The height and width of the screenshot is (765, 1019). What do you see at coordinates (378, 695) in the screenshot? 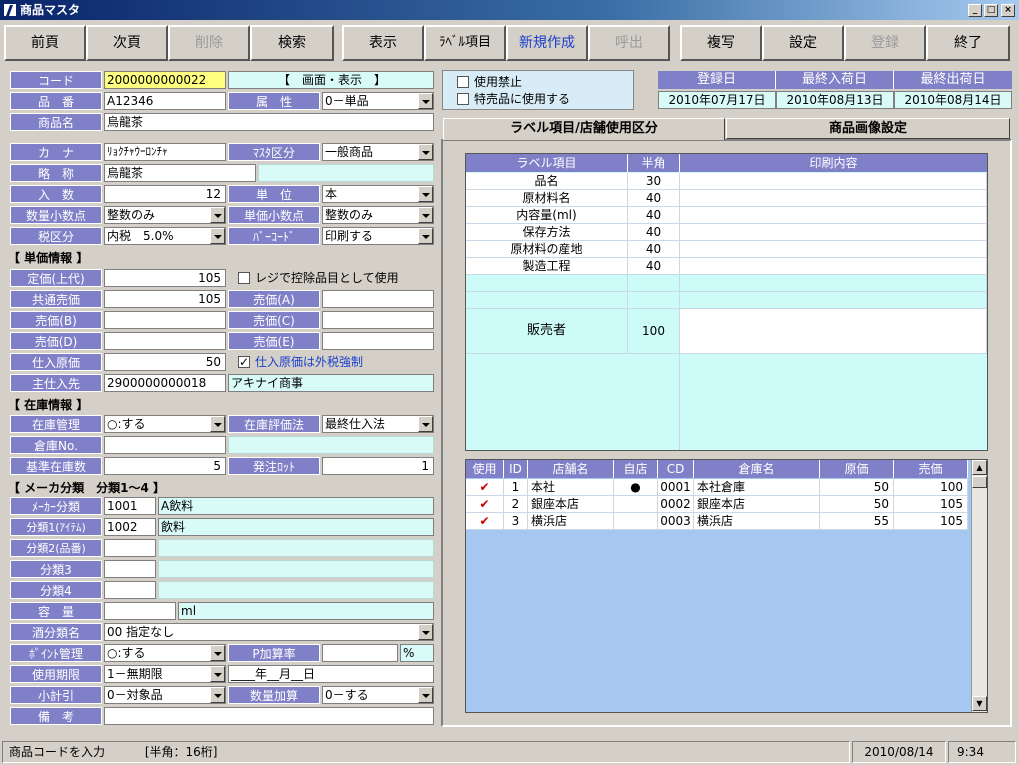
I see `suryo-kasan-select: 0－する` at bounding box center [378, 695].